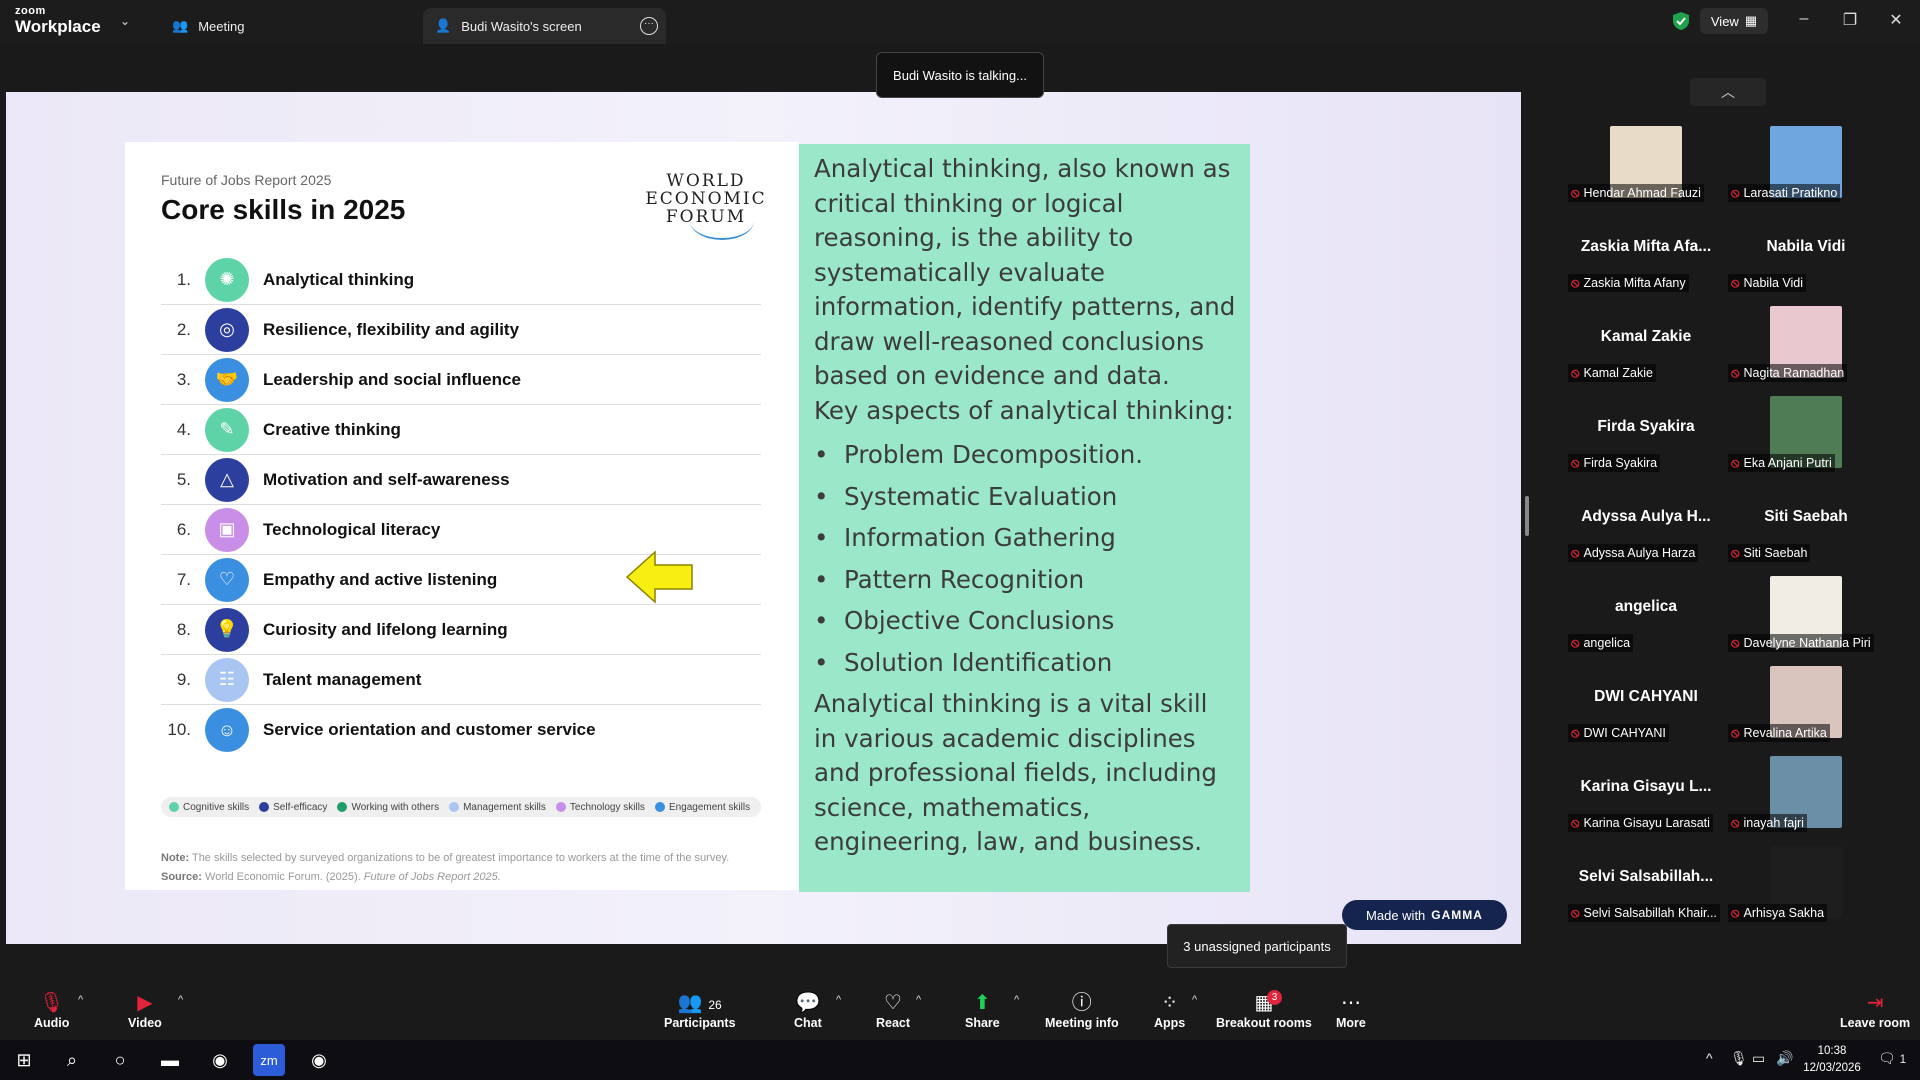 The width and height of the screenshot is (1920, 1080). Describe the element at coordinates (1646, 520) in the screenshot. I see `participant-tile: Adyssa Aulya H... ⦸ Adyssa Aulya Harza` at that location.